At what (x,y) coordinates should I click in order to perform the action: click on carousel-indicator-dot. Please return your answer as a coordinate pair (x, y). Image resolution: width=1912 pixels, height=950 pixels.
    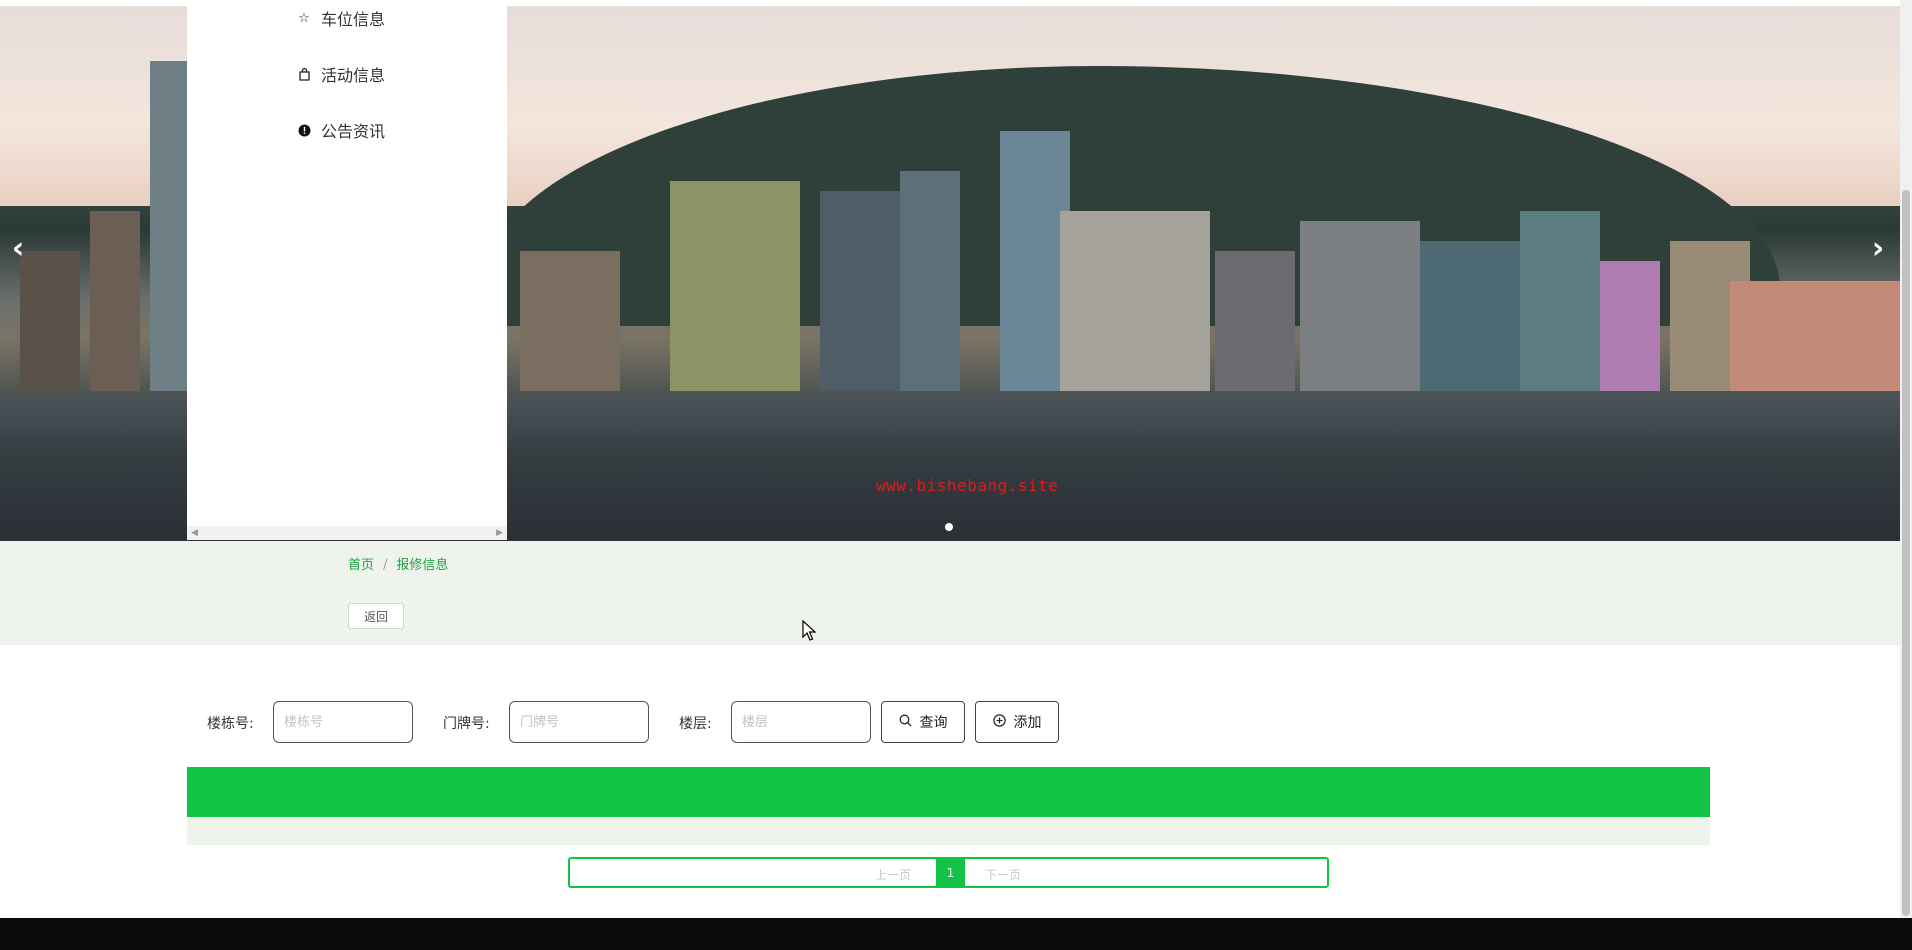
    Looking at the image, I should click on (949, 527).